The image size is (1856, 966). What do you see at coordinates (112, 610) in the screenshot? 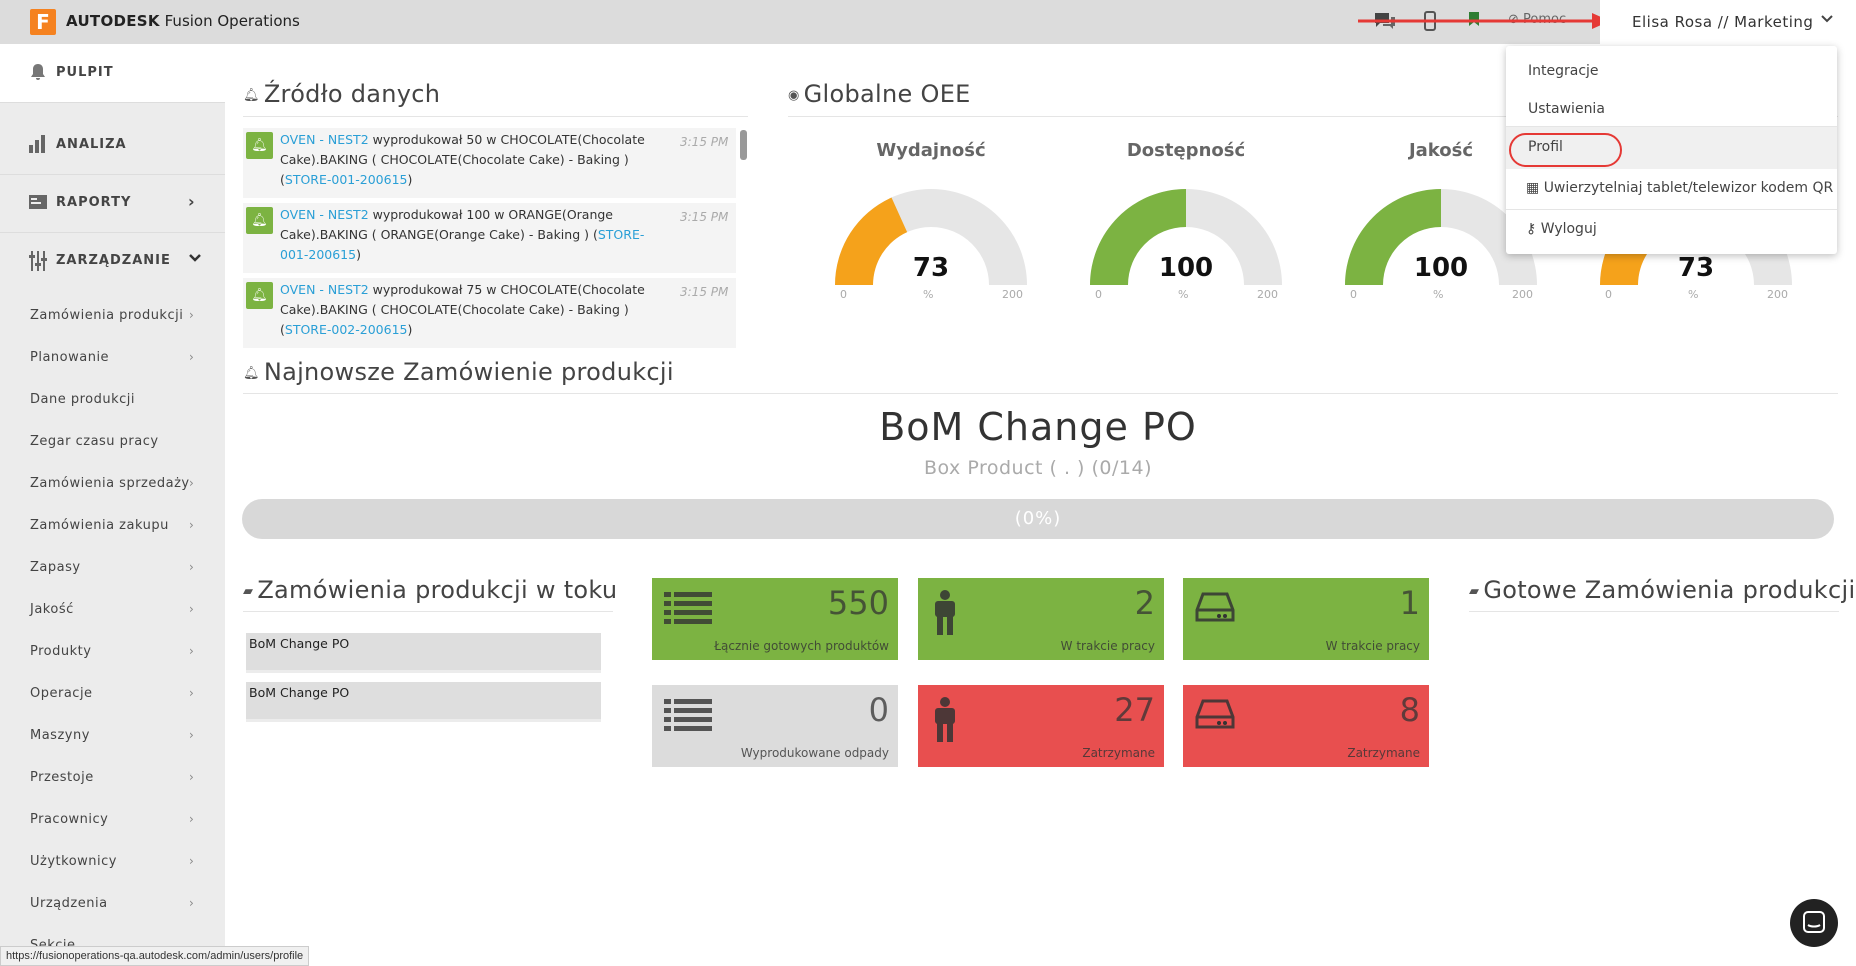
I see `sidebar-subitem: Jakość ›` at bounding box center [112, 610].